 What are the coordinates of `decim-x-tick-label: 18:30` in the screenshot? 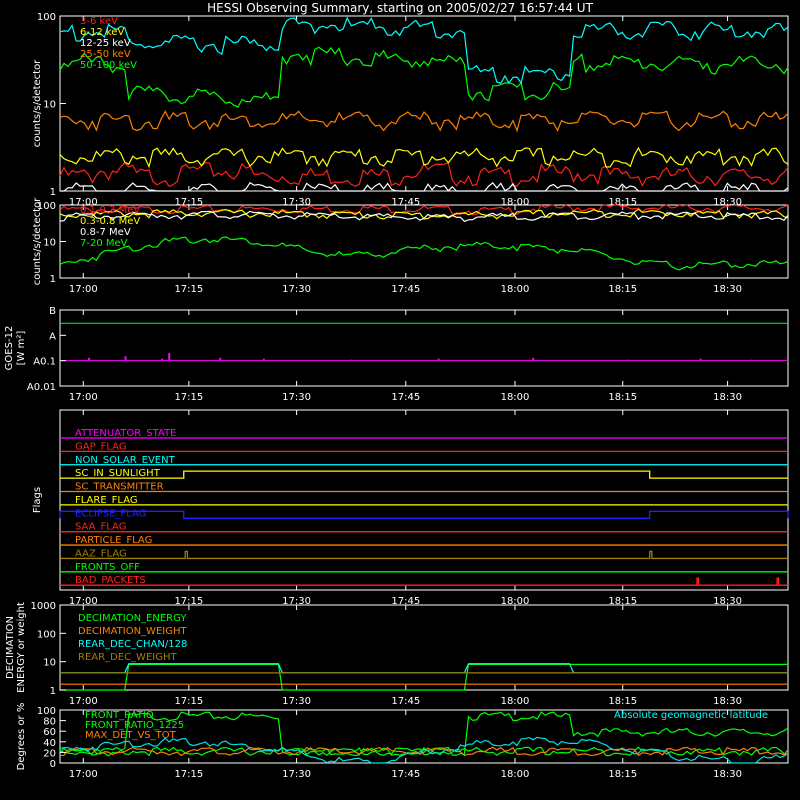 It's located at (727, 701).